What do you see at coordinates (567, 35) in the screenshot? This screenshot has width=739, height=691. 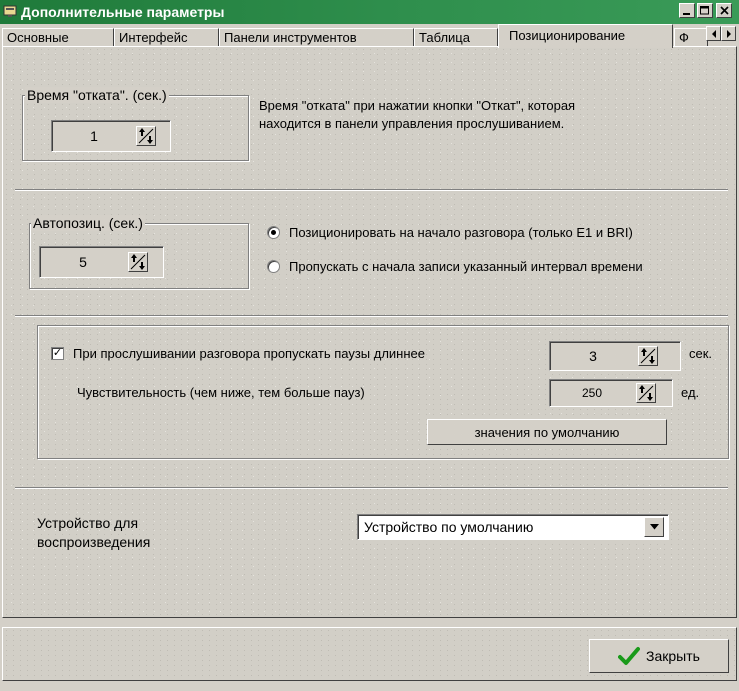 I see `tab-label: Позиционирование` at bounding box center [567, 35].